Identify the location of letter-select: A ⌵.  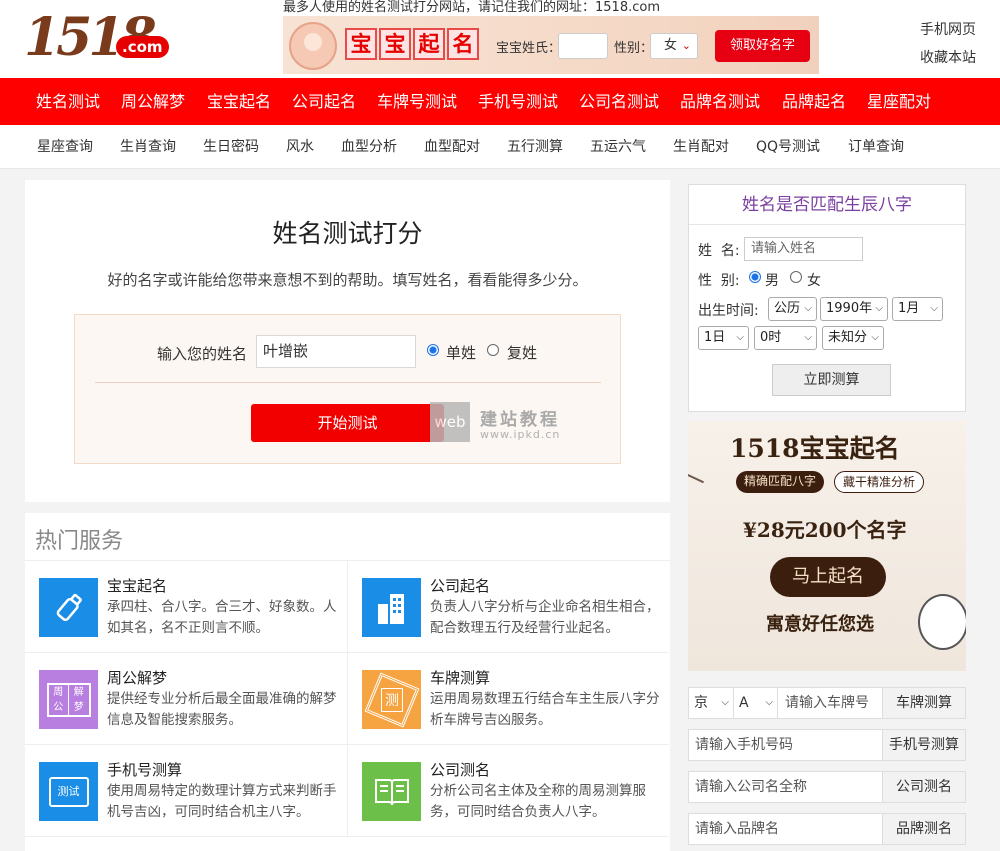
(756, 703).